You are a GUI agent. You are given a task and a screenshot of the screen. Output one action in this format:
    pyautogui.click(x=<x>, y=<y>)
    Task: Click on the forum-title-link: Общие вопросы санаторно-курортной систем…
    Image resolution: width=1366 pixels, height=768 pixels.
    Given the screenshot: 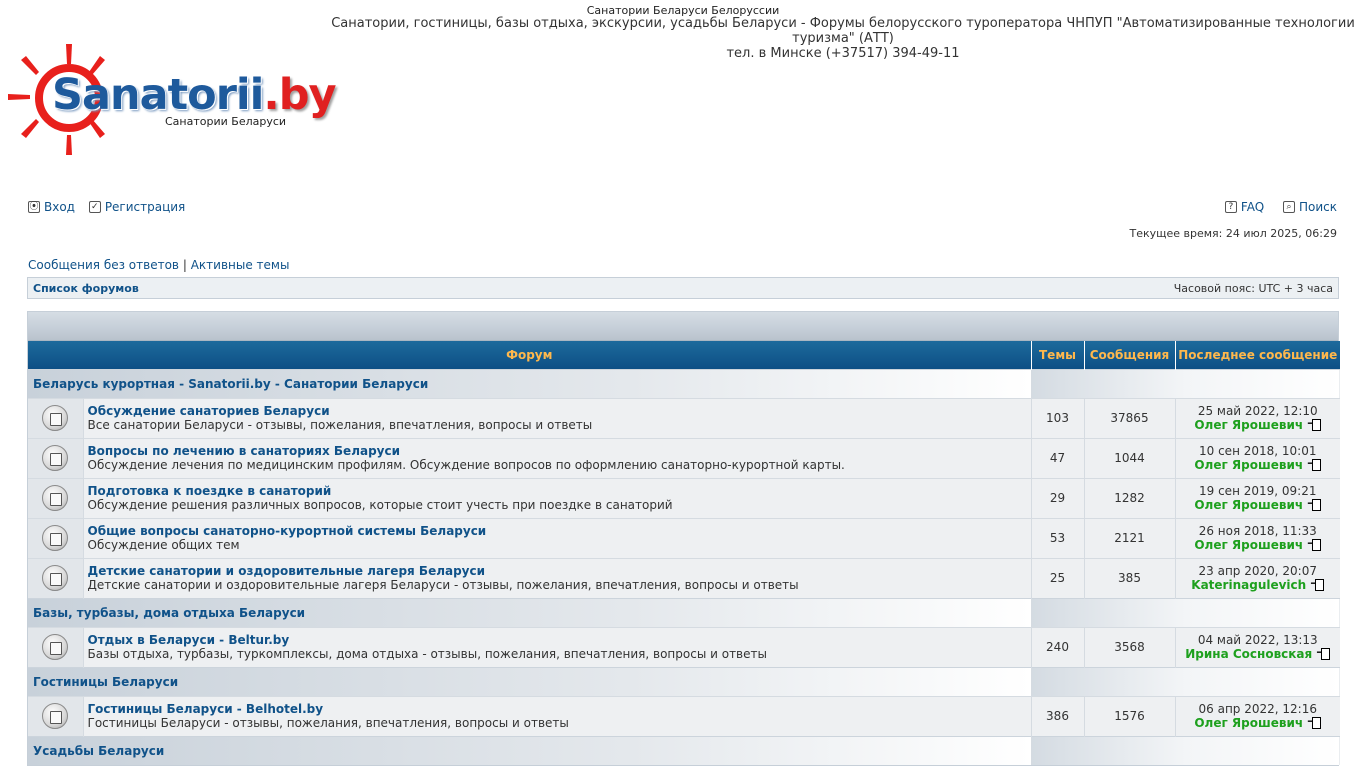 What is the action you would take?
    pyautogui.click(x=559, y=531)
    